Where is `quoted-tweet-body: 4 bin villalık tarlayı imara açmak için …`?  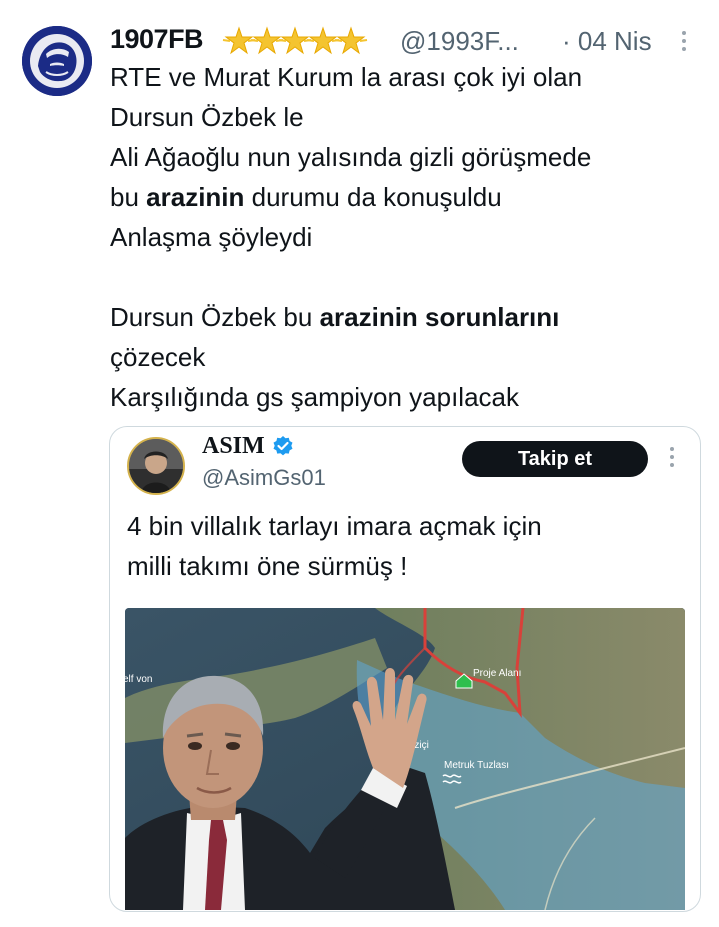 quoted-tweet-body: 4 bin villalık tarlayı imara açmak için … is located at coordinates (407, 546).